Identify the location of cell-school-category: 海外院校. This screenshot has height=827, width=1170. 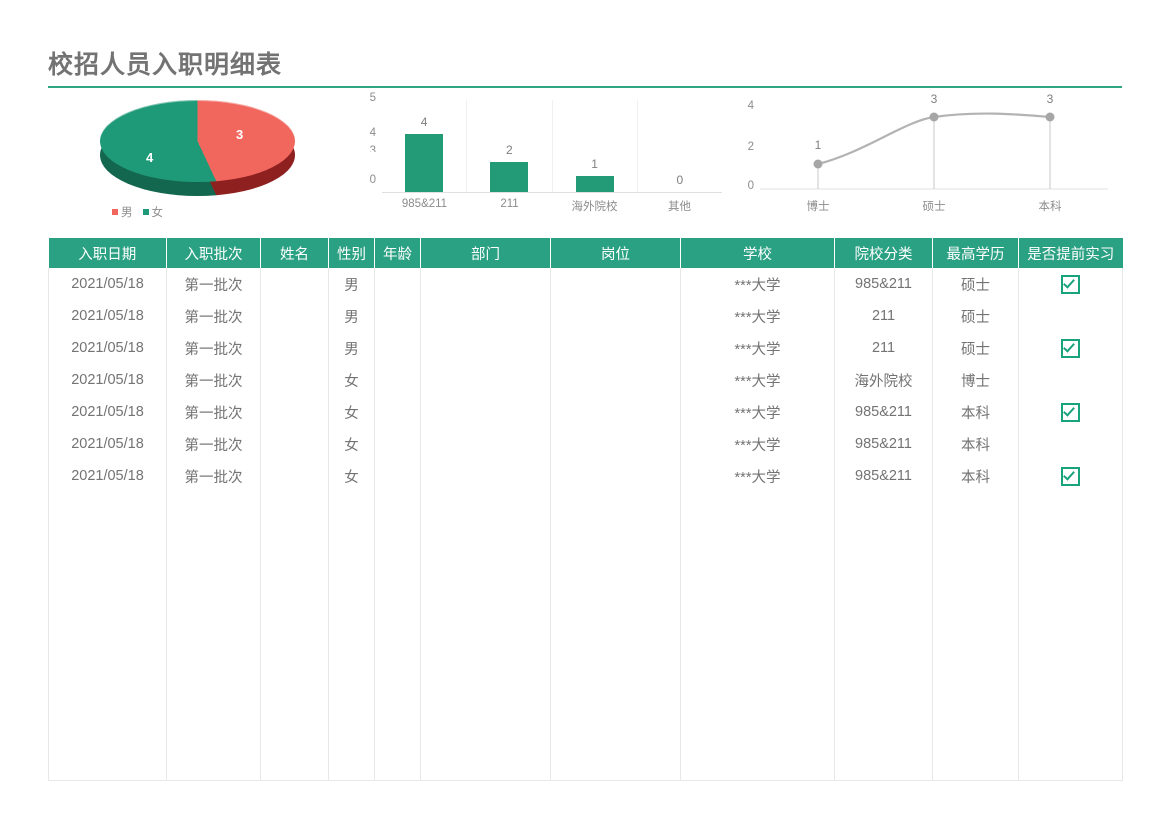
(883, 380).